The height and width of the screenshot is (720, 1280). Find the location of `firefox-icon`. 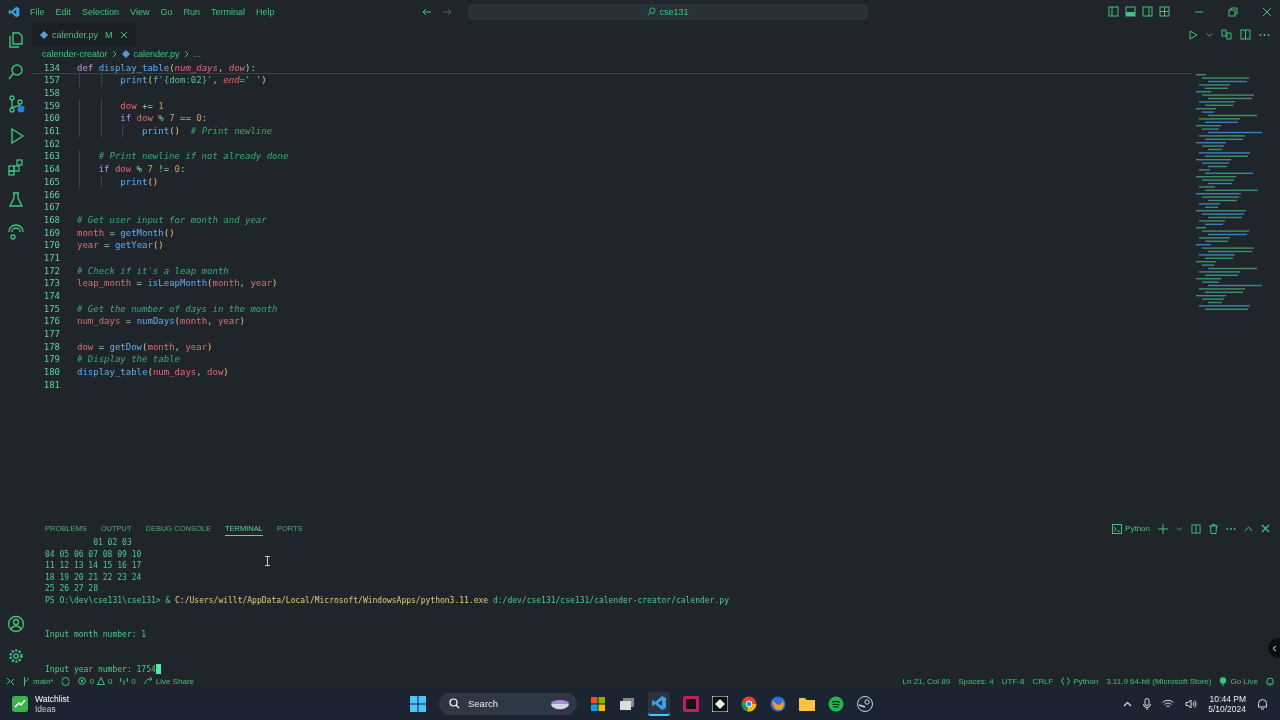

firefox-icon is located at coordinates (778, 703).